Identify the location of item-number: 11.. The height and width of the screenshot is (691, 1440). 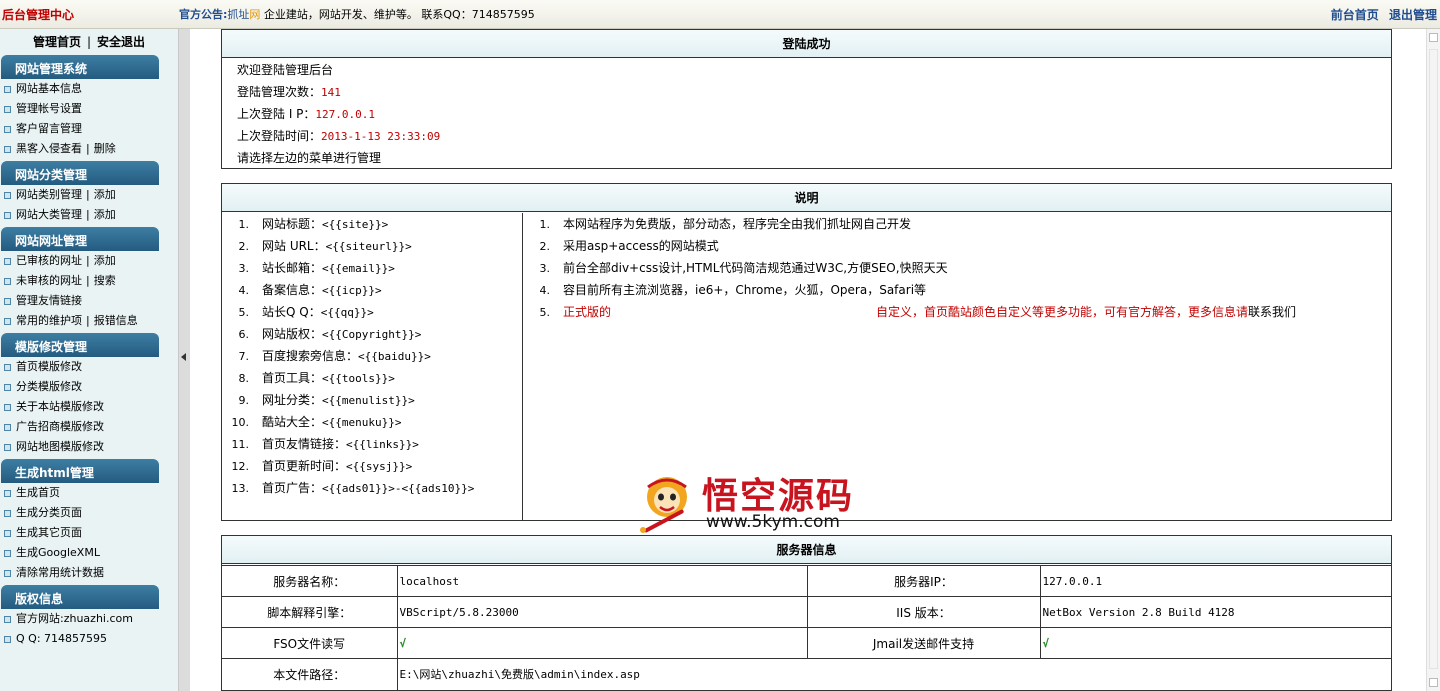
(240, 444).